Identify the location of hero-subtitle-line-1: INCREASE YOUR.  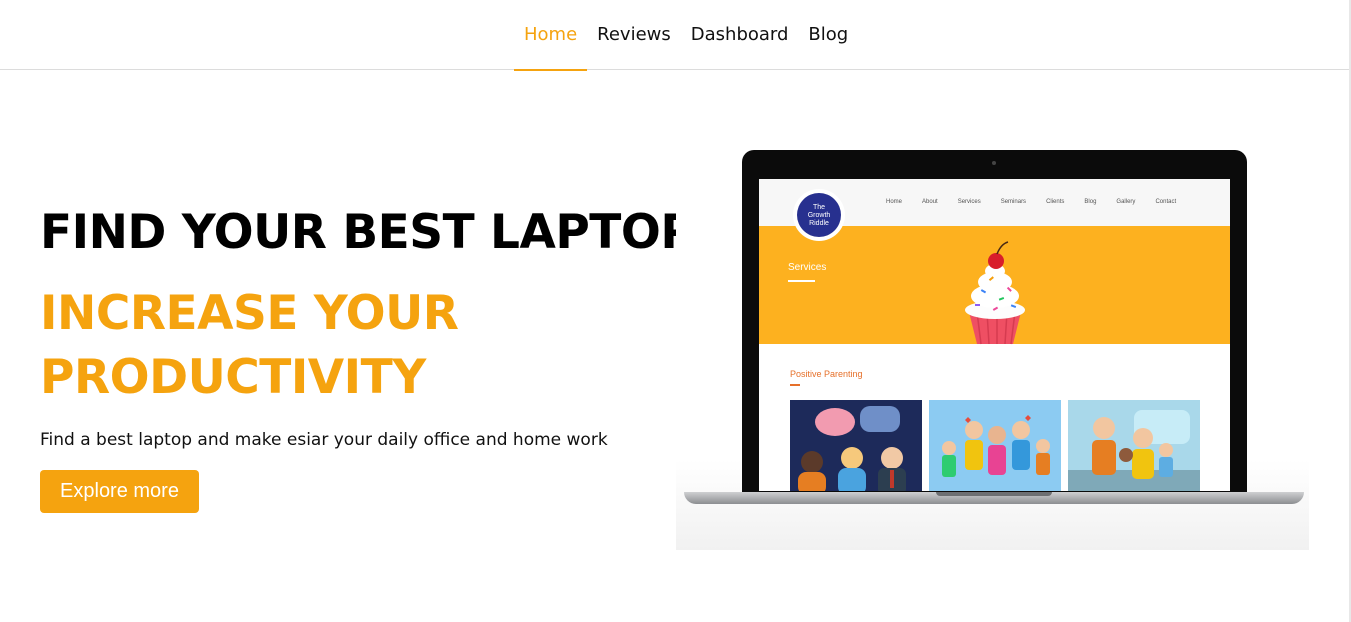
(249, 313).